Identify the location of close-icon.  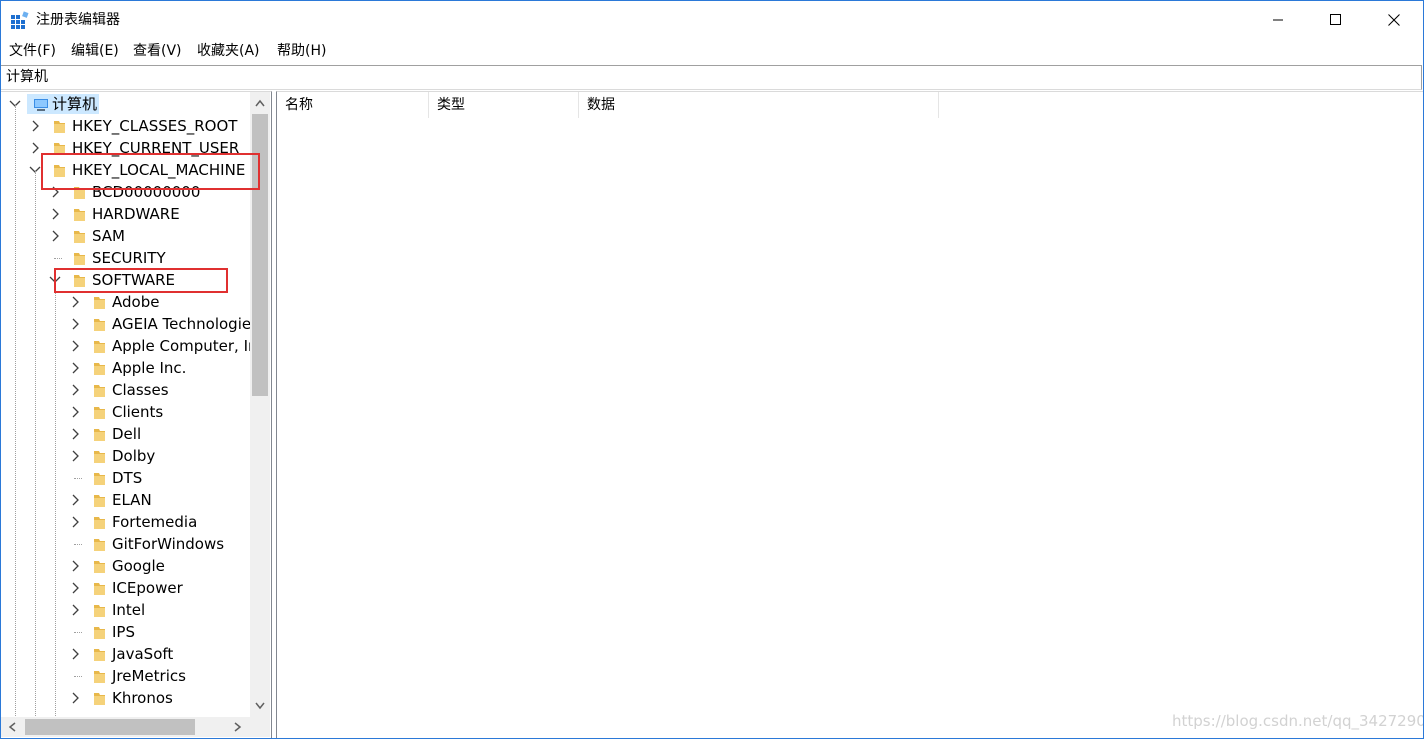
(1394, 20).